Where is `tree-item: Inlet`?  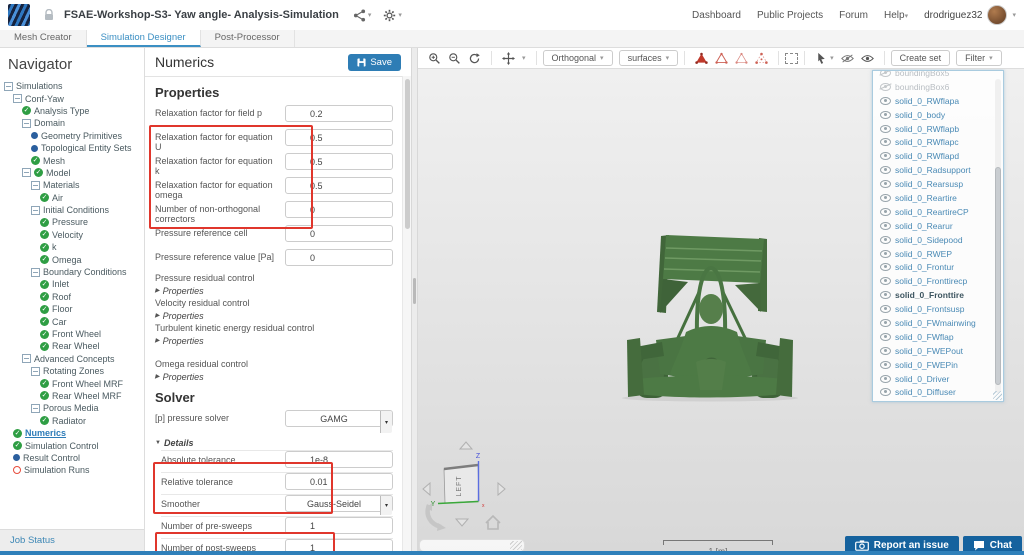 tree-item: Inlet is located at coordinates (72, 284).